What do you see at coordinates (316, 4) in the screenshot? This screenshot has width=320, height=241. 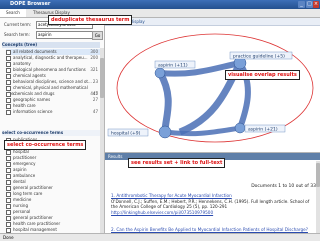 I see `close-icon: ×` at bounding box center [316, 4].